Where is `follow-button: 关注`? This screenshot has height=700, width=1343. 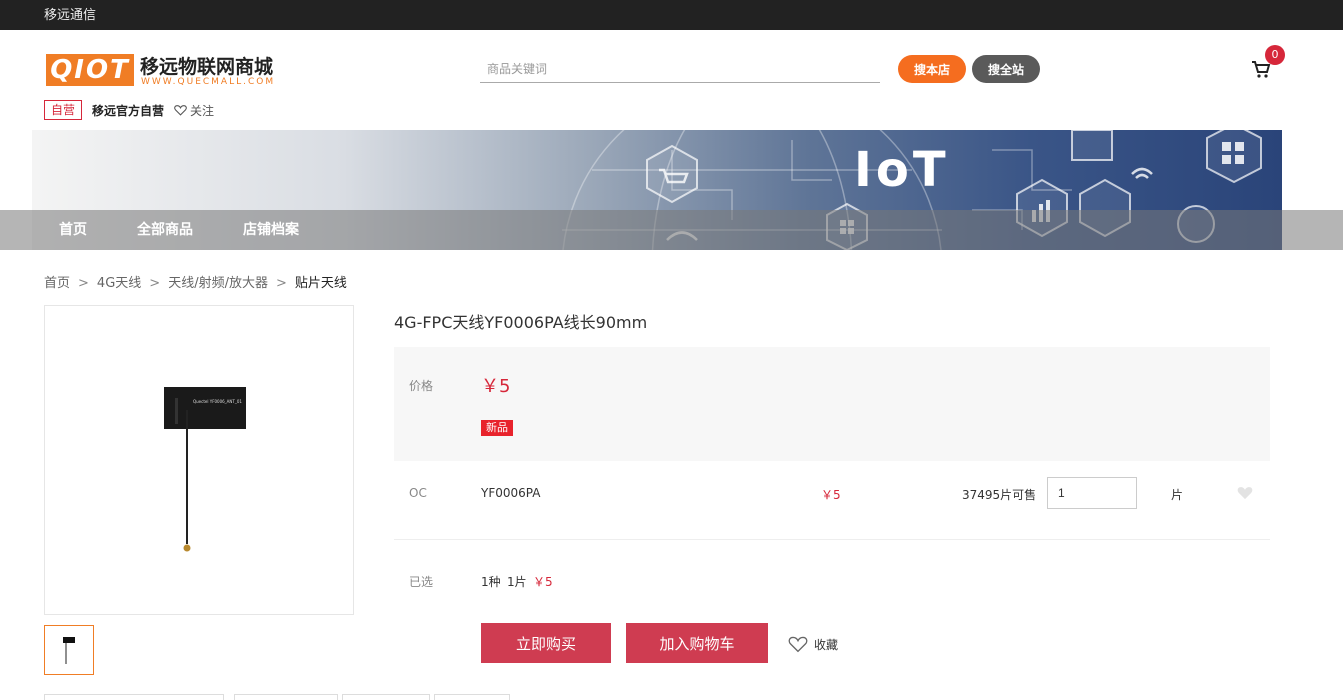 follow-button: 关注 is located at coordinates (194, 110).